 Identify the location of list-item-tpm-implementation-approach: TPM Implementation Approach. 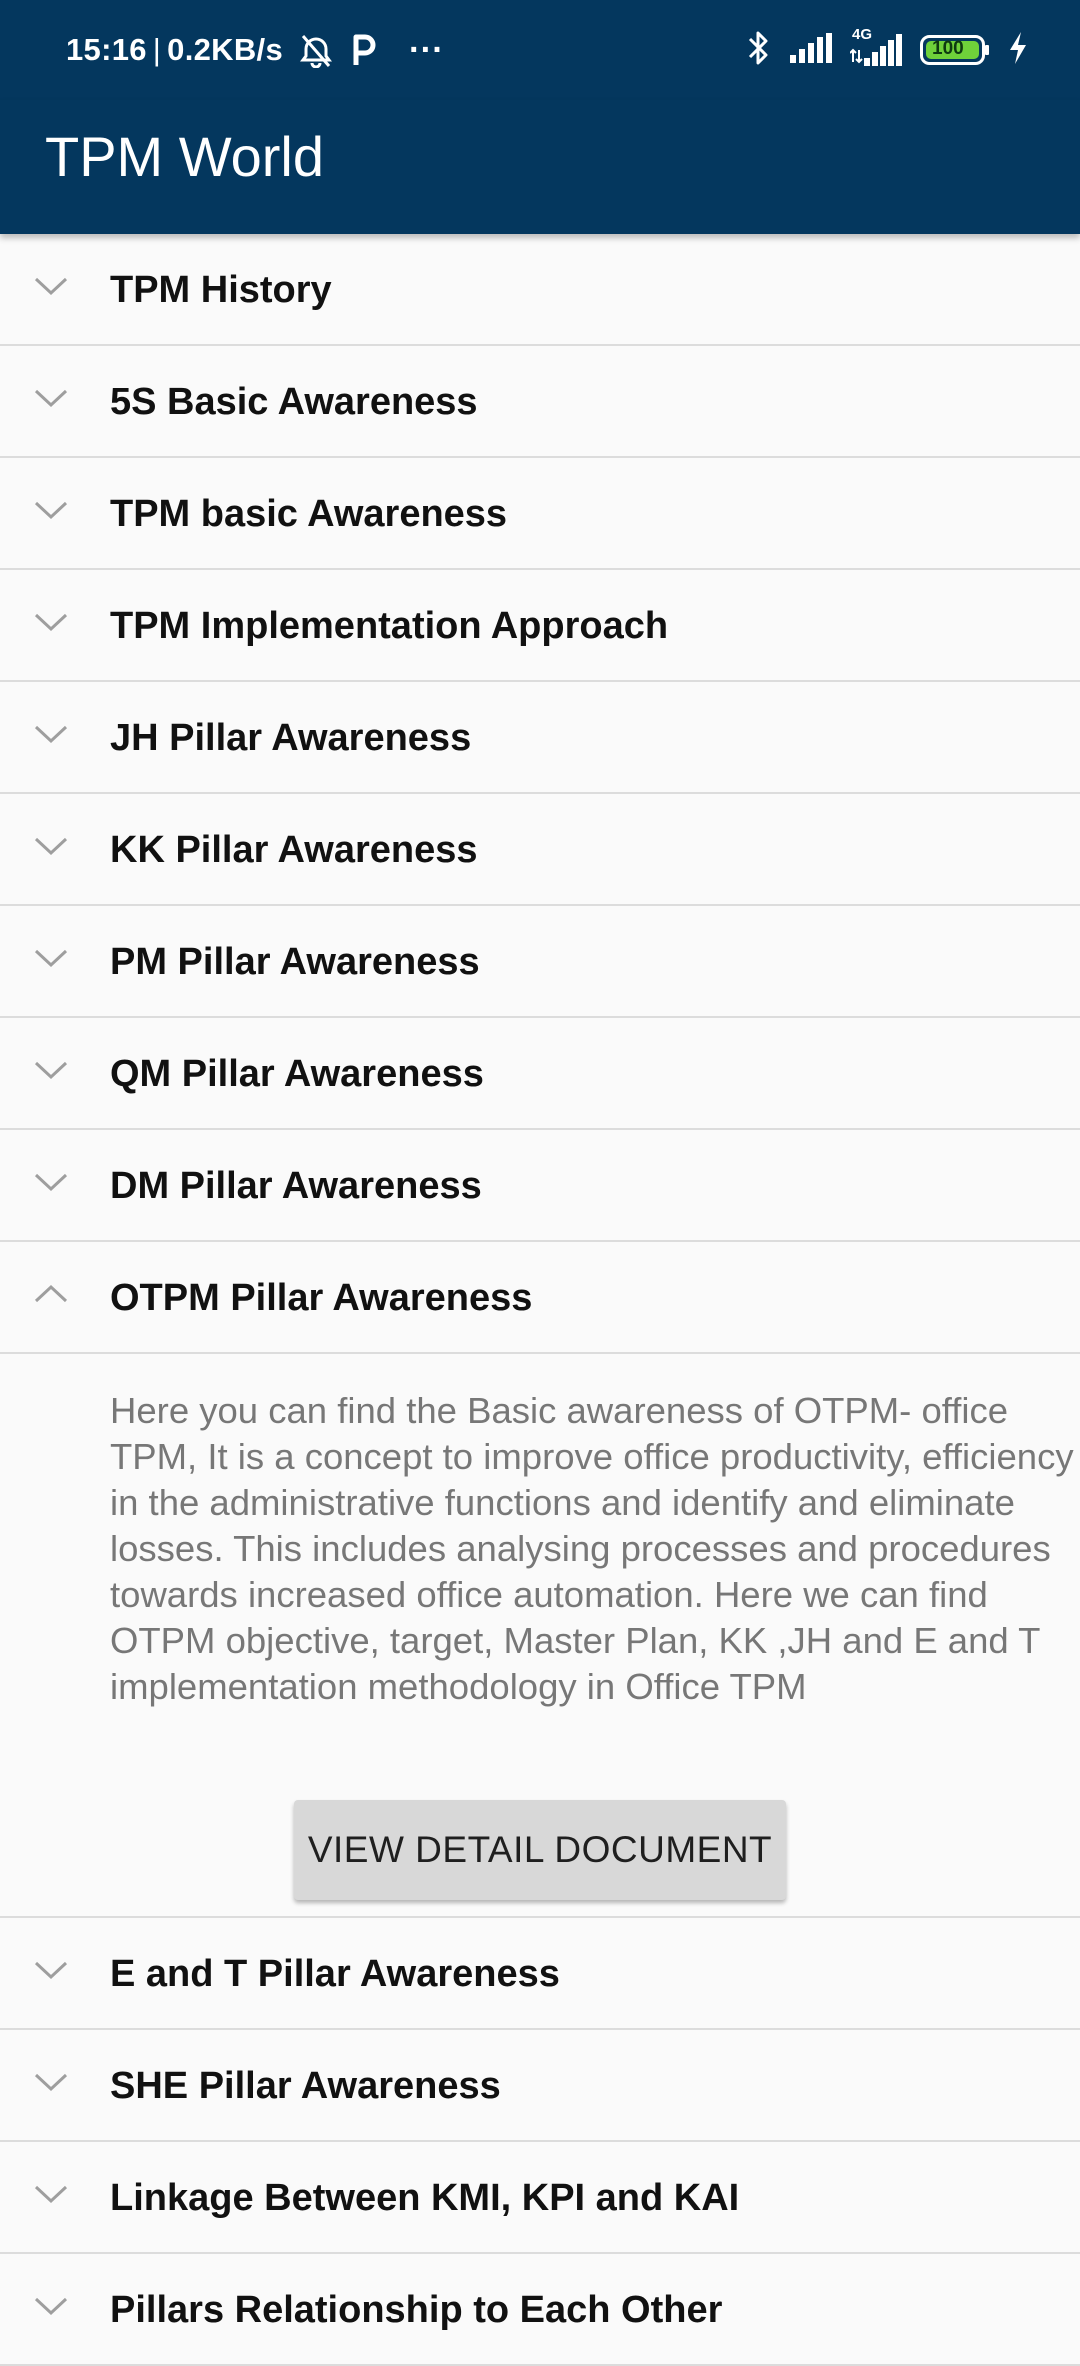
(540, 626).